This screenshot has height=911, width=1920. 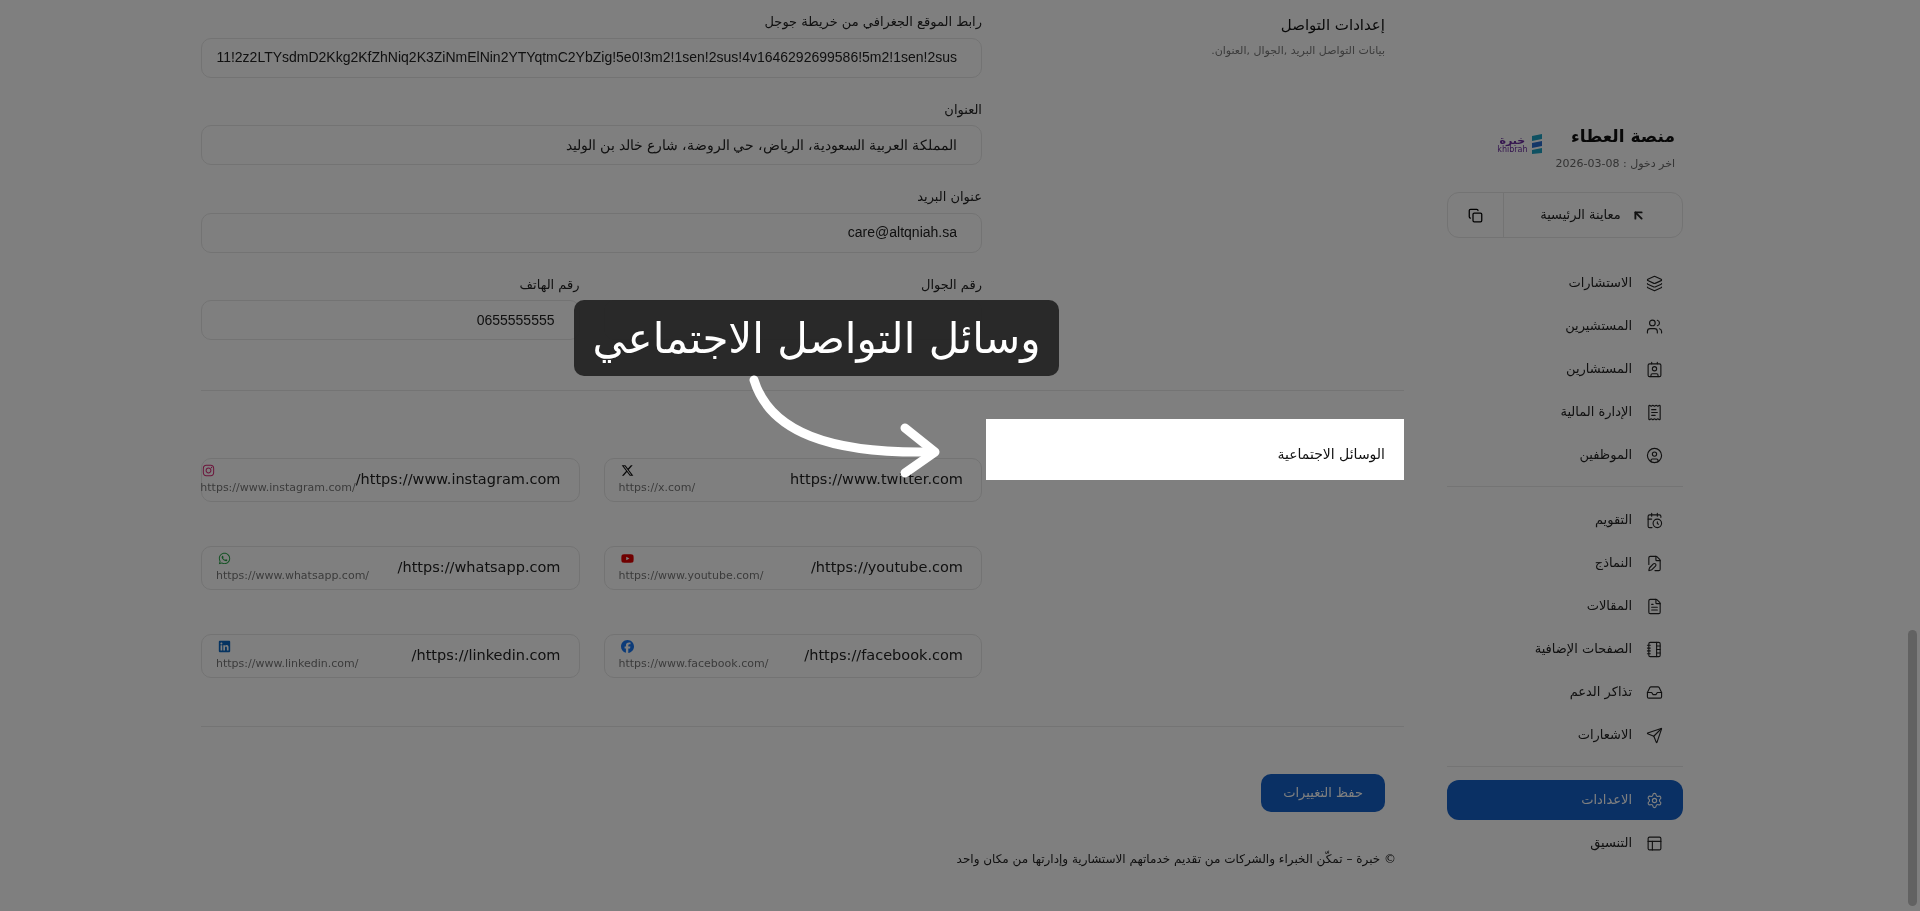 I want to click on notebook-icon, so click(x=1654, y=649).